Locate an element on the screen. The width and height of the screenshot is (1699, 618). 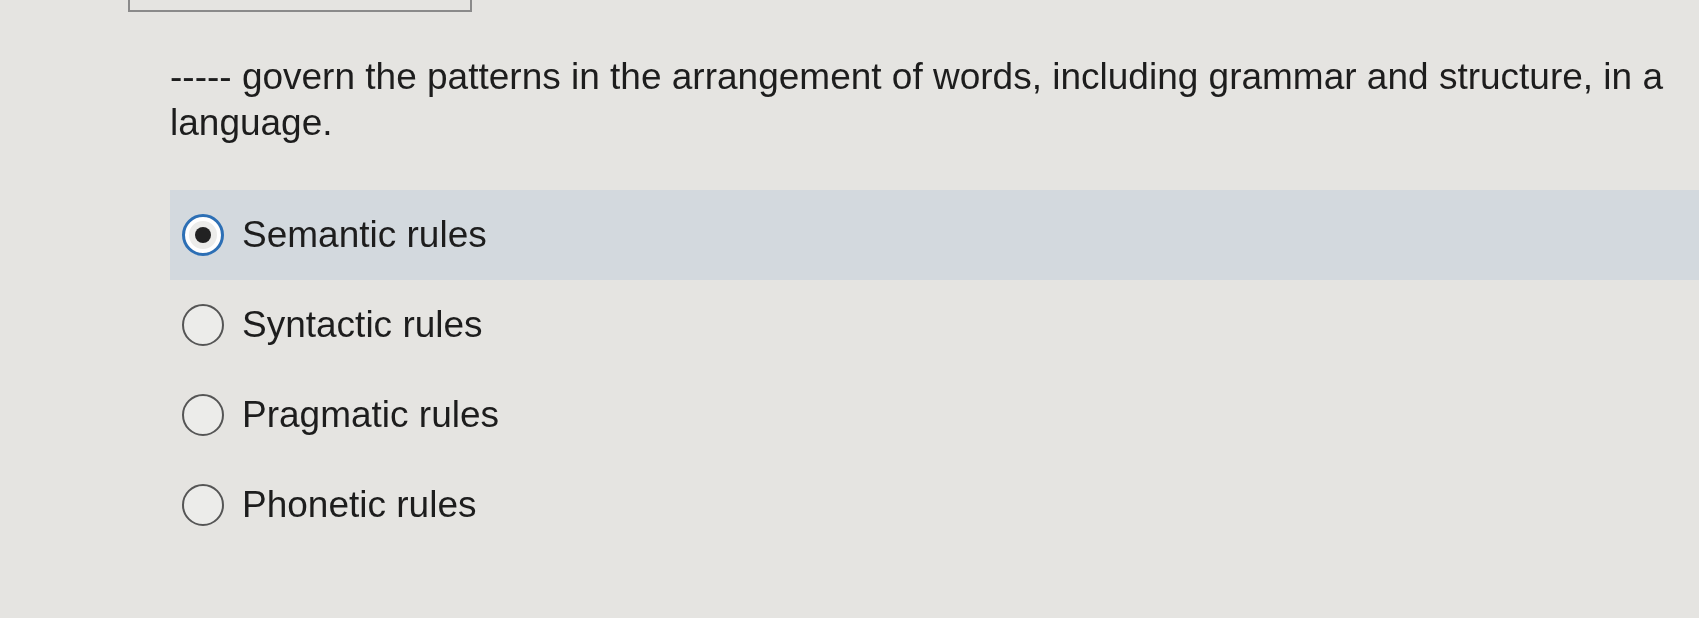
answer-option: Phonetic rules is located at coordinates (934, 505).